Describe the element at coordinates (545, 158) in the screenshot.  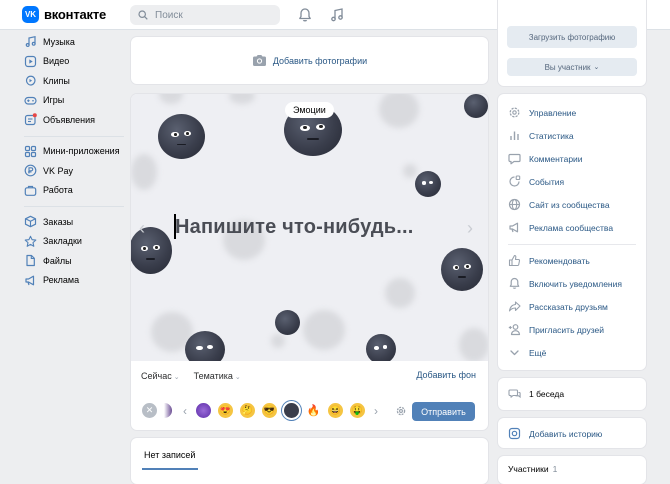
I see `menu-item-comments: Комментарии` at that location.